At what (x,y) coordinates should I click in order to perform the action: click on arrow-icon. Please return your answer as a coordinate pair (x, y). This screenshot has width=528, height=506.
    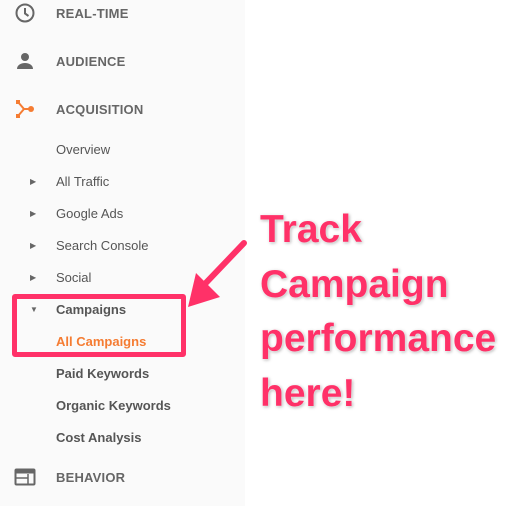
    Looking at the image, I should click on (217, 273).